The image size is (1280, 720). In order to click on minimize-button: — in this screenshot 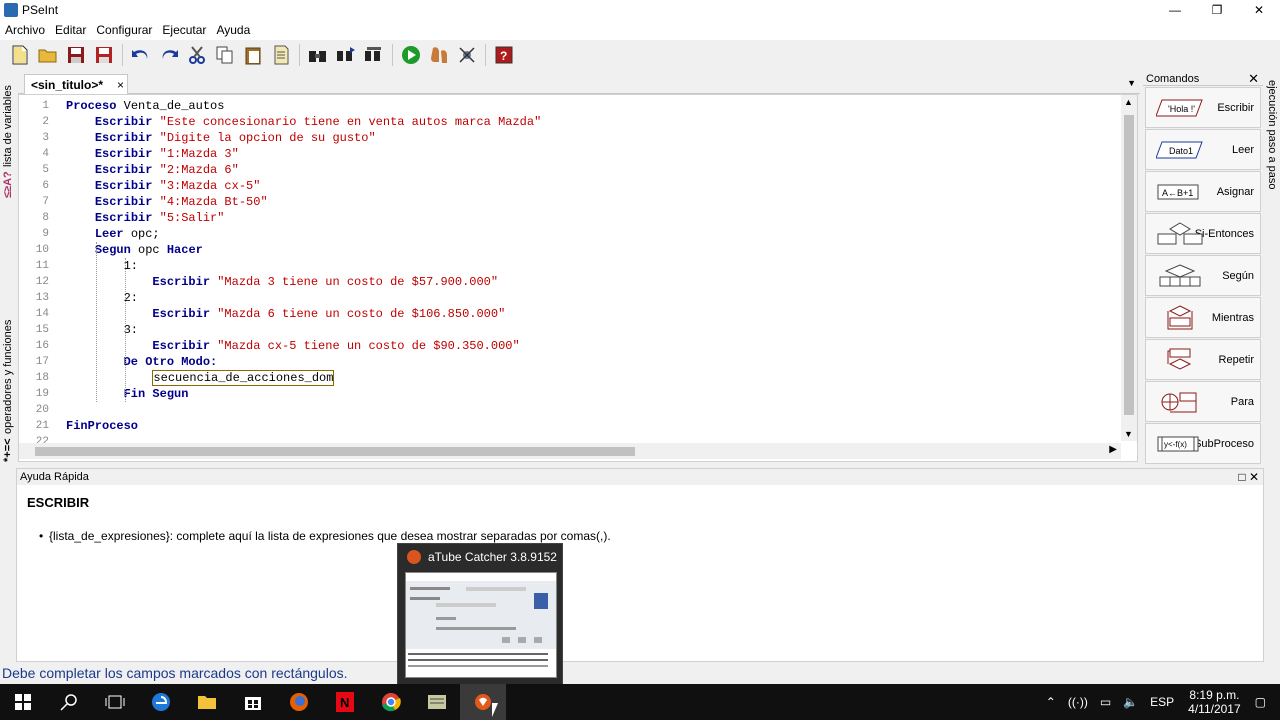, I will do `click(1175, 10)`.